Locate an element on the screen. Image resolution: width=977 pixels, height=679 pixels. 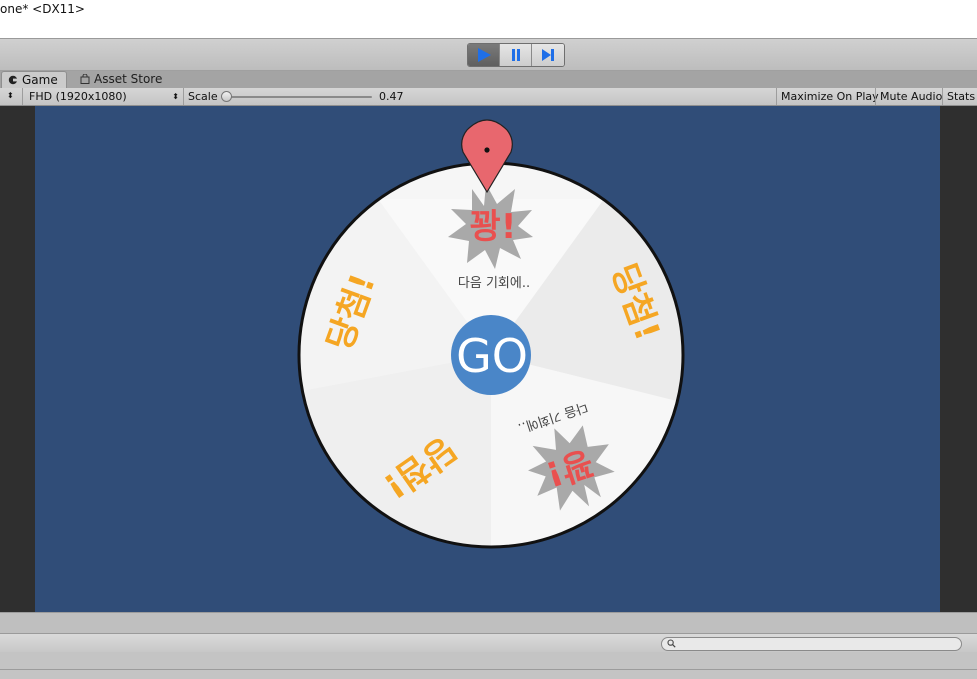
game-controller-icon is located at coordinates (13, 80).